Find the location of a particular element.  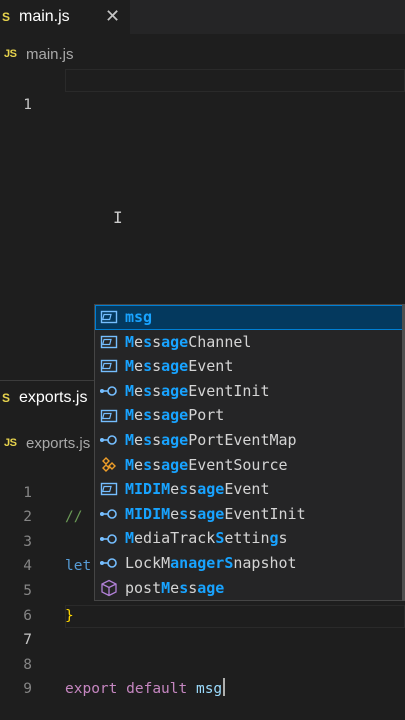

code-editor: 1 is located at coordinates (202, 90).